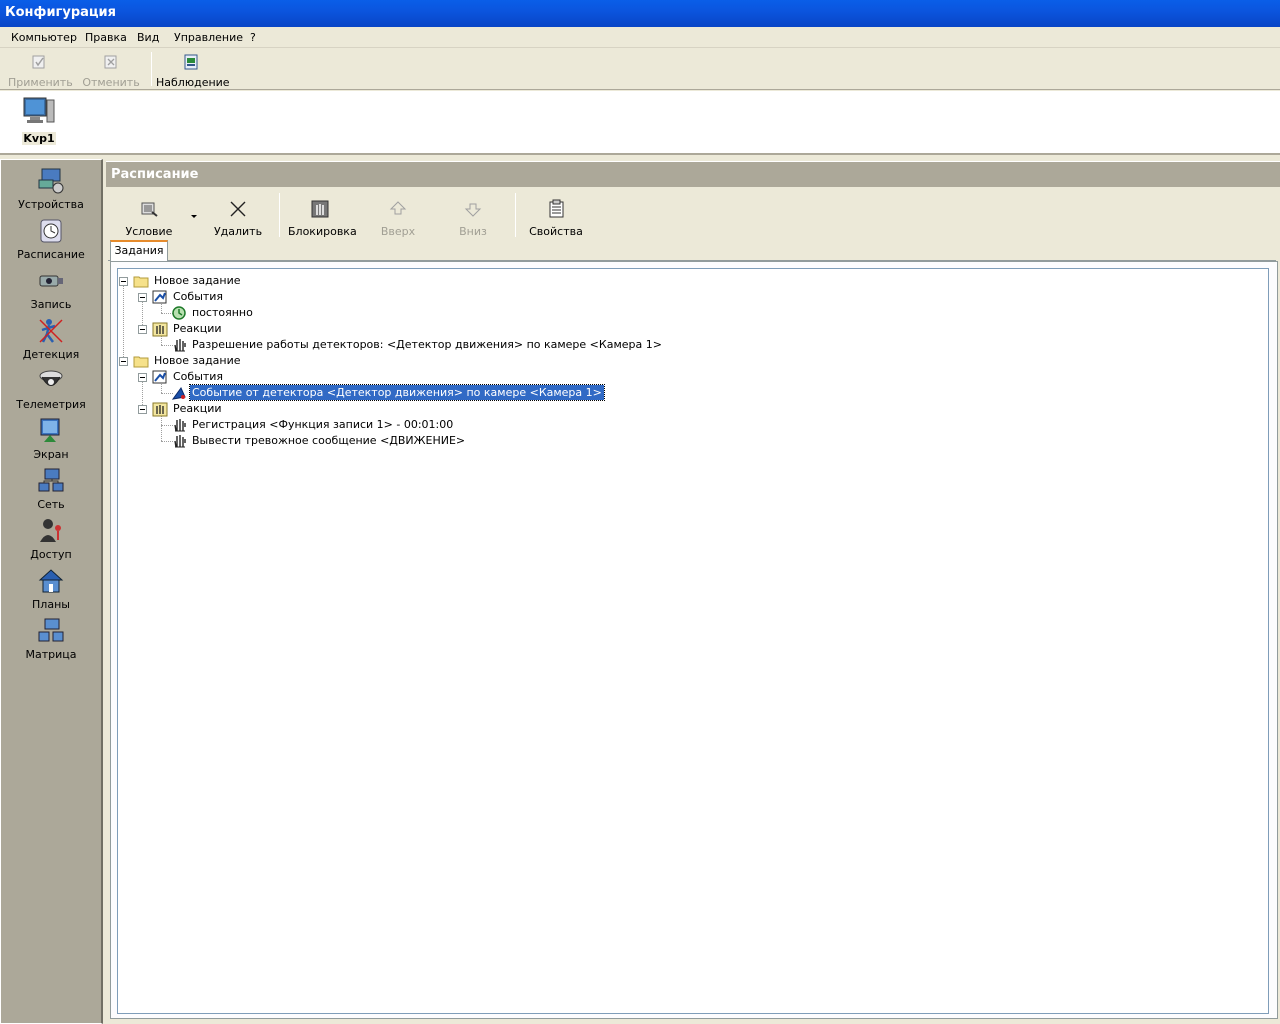  I want to click on events-label: События, so click(198, 296).